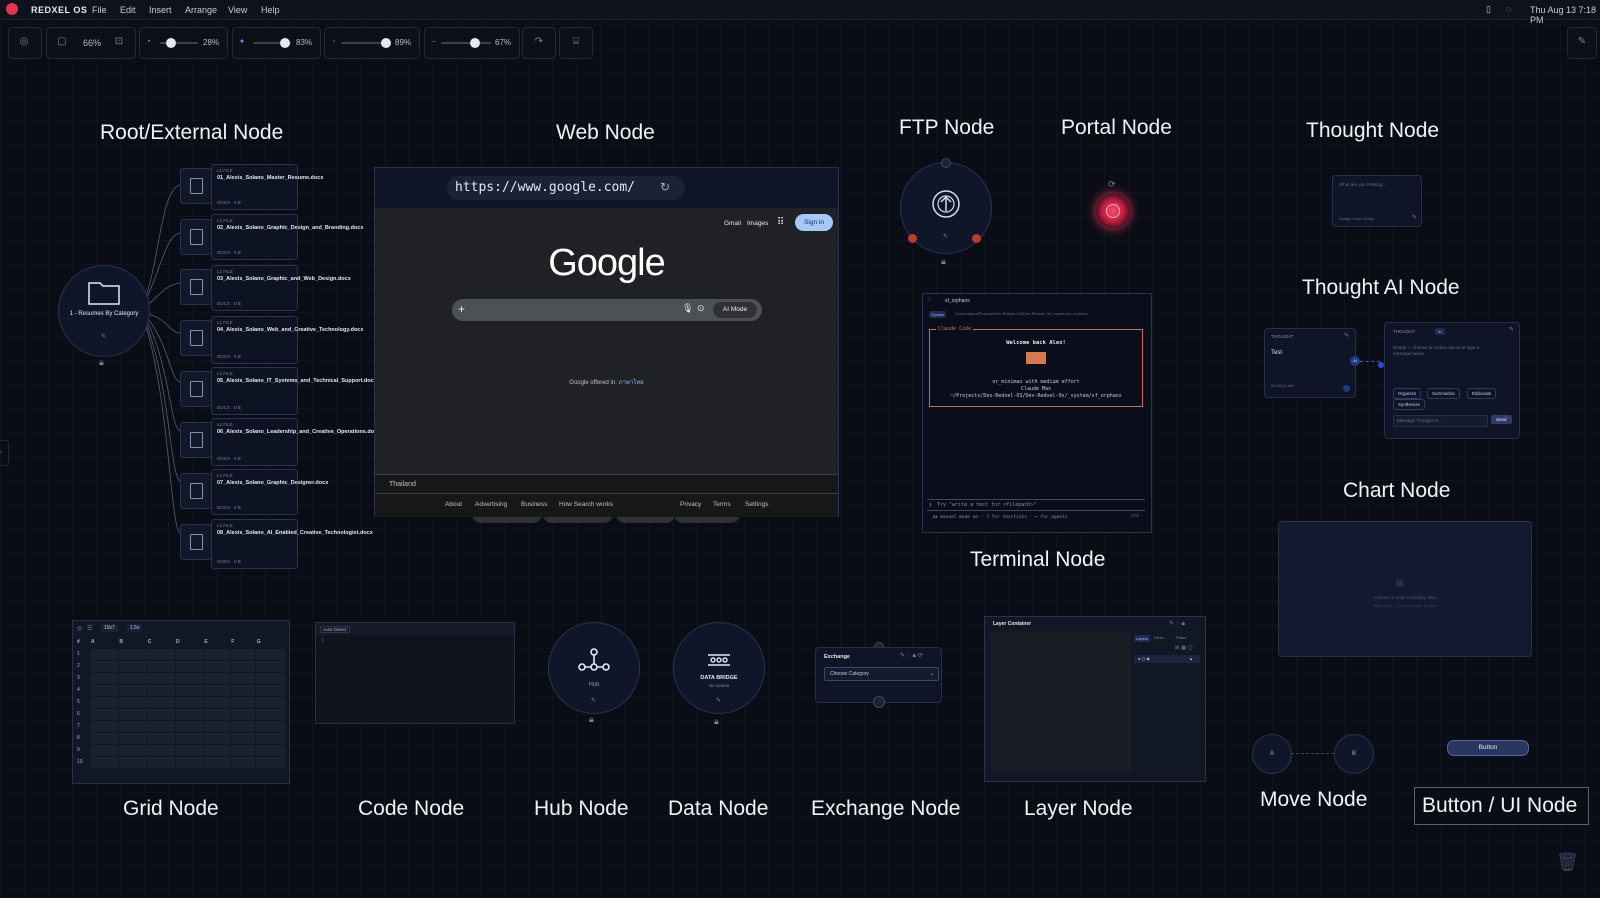  I want to click on terminal-tab: sf_orphans, so click(957, 301).